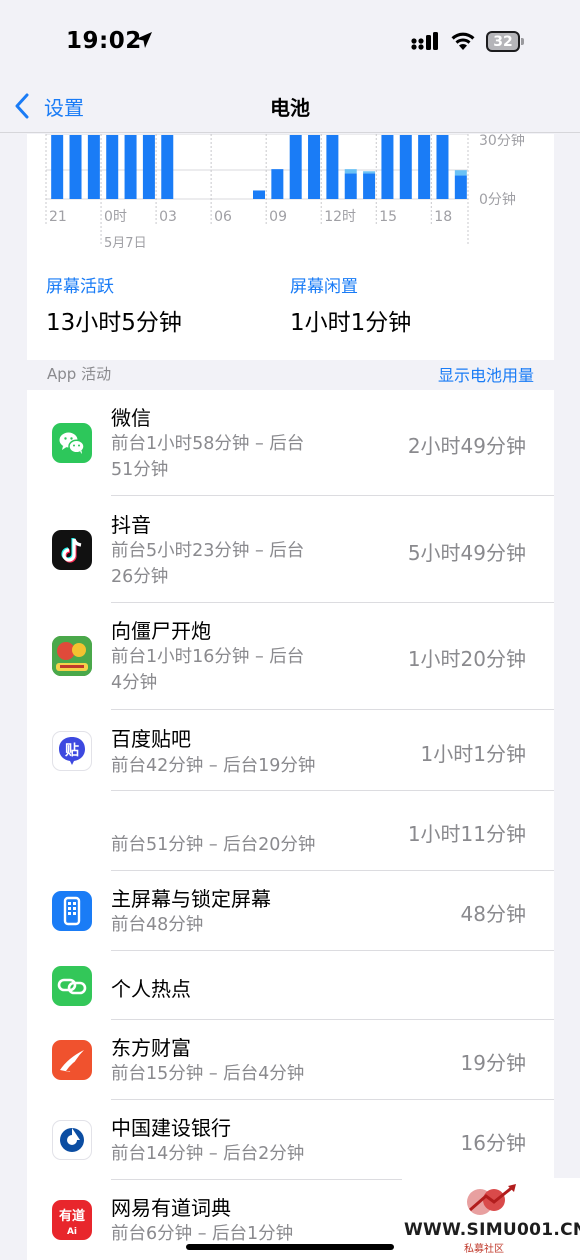  Describe the element at coordinates (157, 925) in the screenshot. I see `app-detail: 前台48分钟` at that location.